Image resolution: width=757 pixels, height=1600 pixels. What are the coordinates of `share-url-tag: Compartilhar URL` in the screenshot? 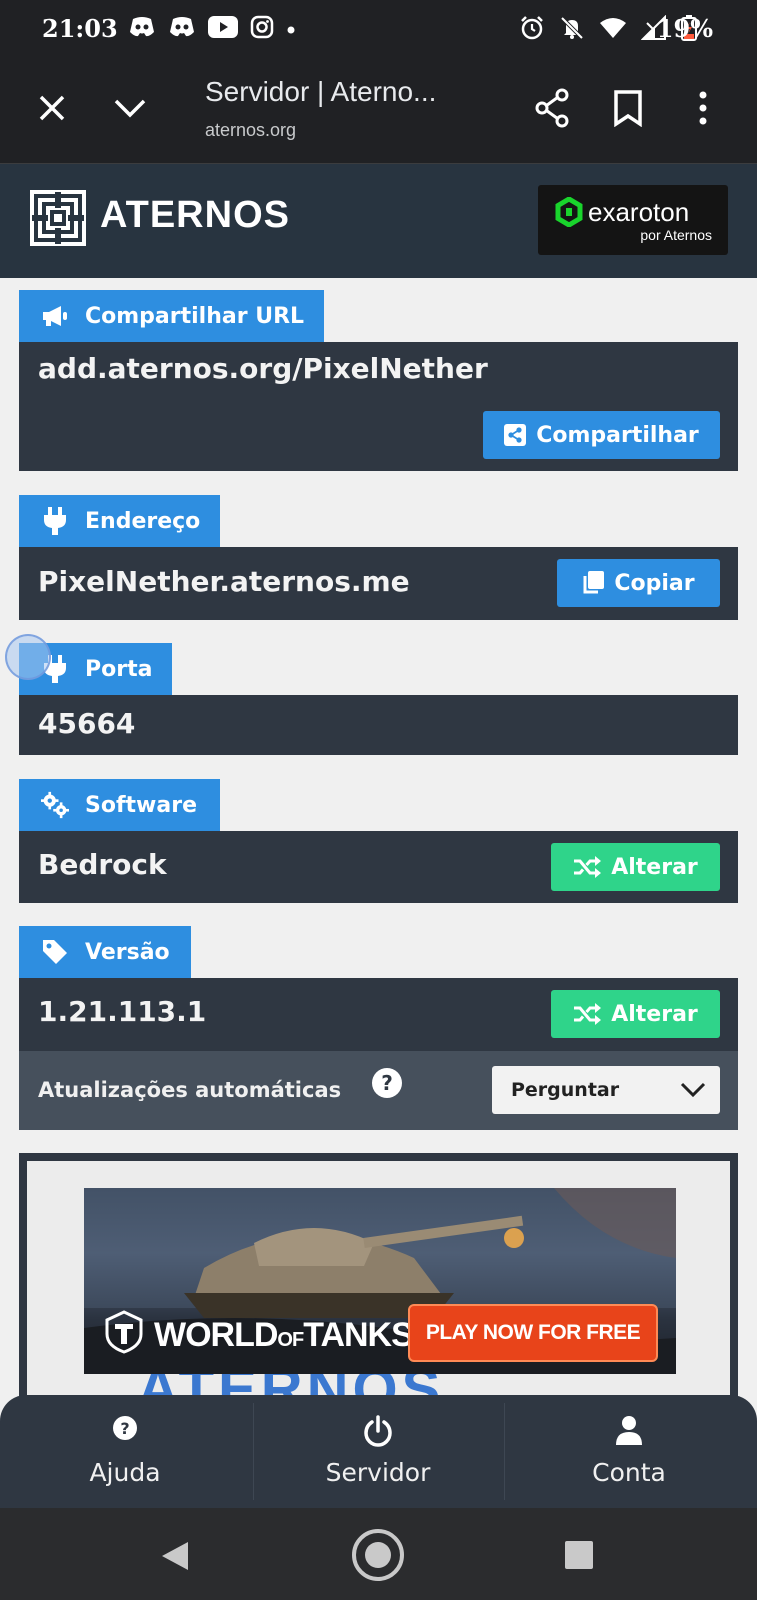 It's located at (171, 316).